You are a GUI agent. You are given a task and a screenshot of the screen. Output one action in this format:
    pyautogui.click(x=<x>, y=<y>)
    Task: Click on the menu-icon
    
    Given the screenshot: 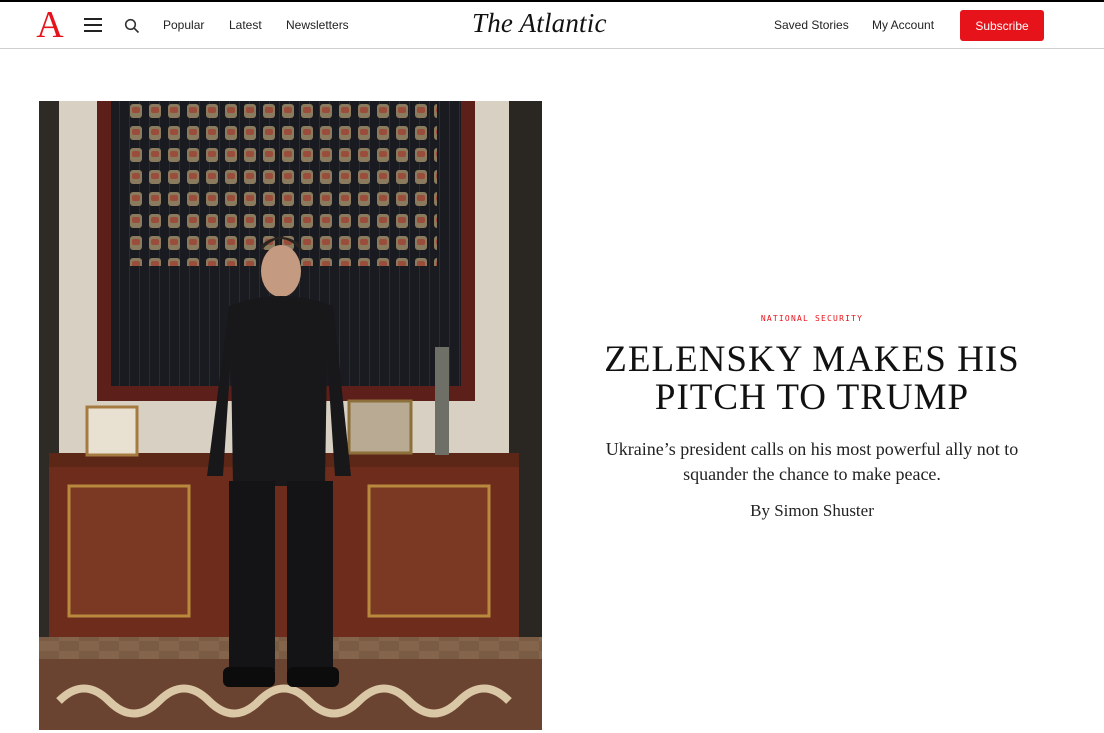 What is the action you would take?
    pyautogui.click(x=93, y=25)
    